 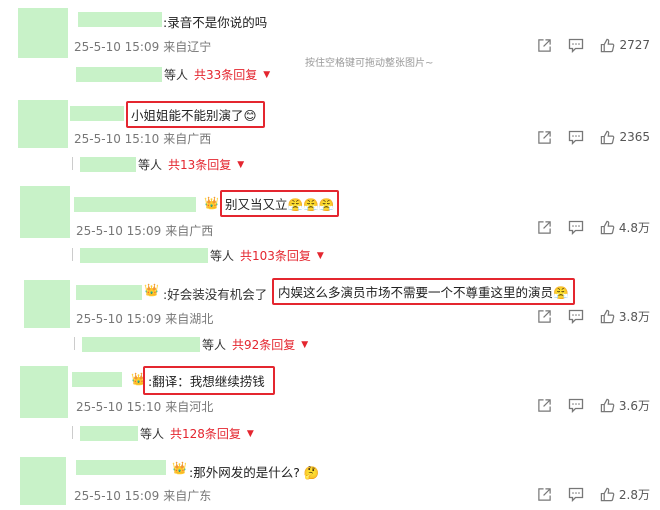 What do you see at coordinates (162, 164) in the screenshot?
I see `reply-summary: 等人 共13条回复 ▼` at bounding box center [162, 164].